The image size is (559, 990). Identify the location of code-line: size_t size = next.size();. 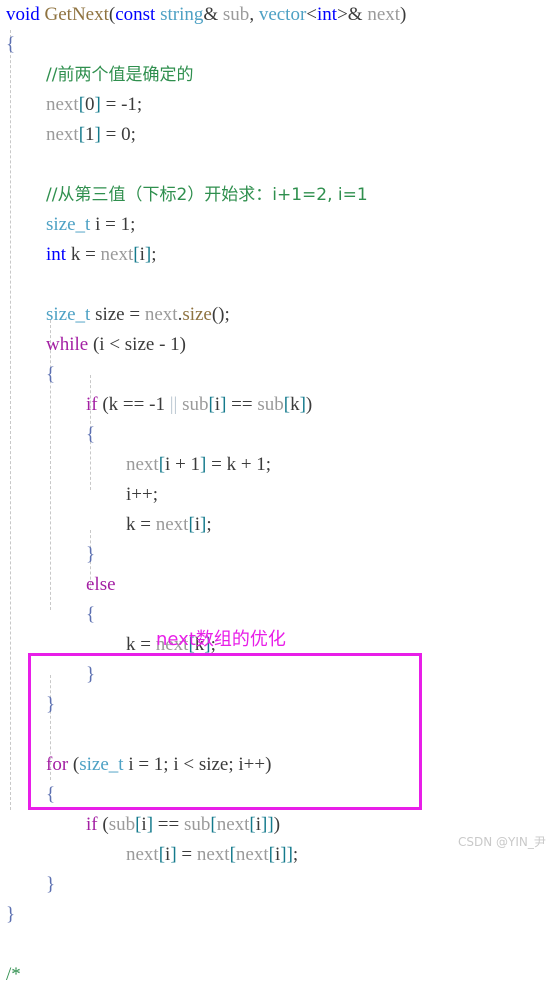
(279, 315).